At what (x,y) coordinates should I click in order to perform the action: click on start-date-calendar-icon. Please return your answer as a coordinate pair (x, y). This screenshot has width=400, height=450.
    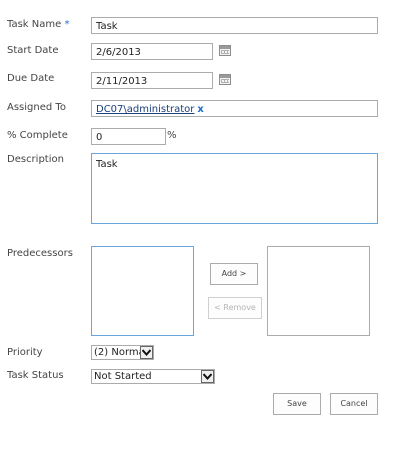
    Looking at the image, I should click on (225, 50).